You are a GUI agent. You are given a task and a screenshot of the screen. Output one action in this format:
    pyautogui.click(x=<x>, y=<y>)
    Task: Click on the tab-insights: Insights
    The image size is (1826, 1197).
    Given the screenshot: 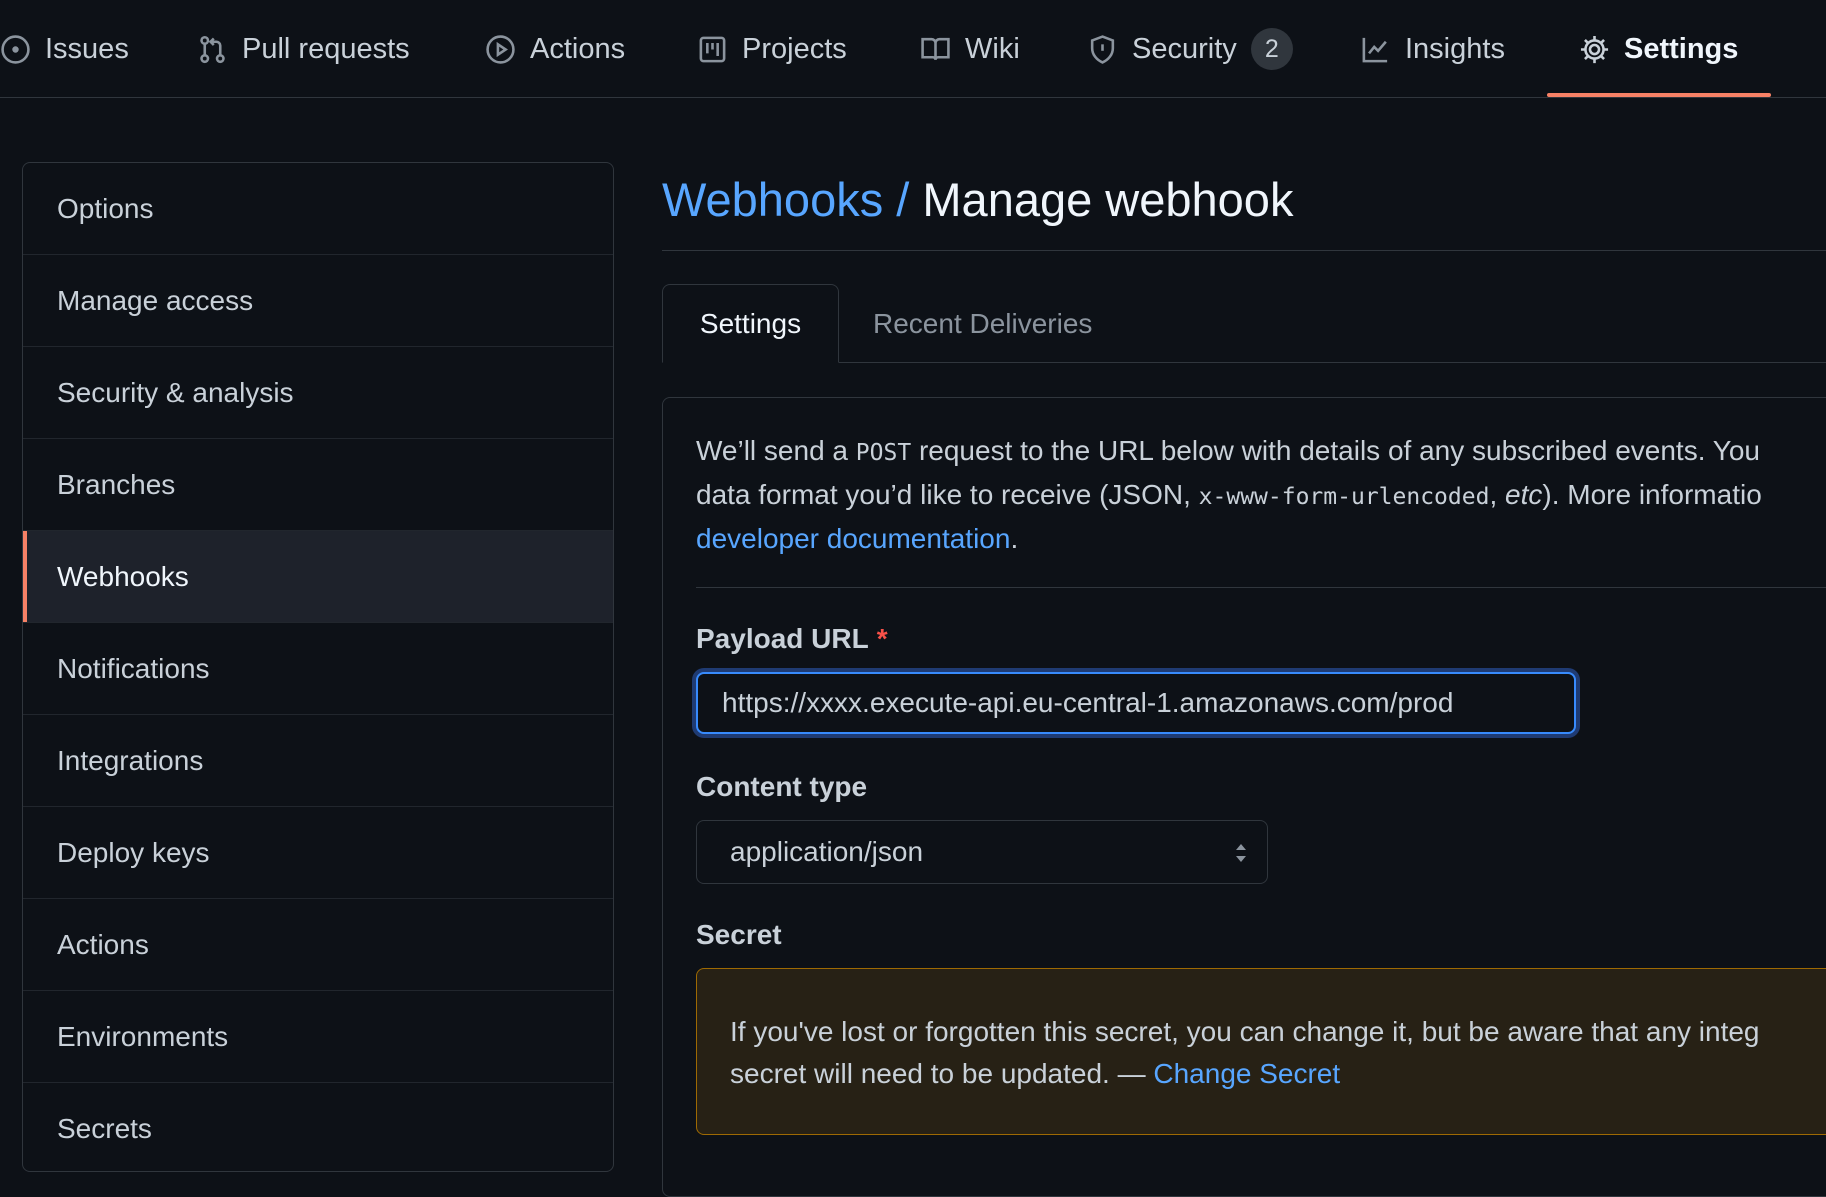 What is the action you would take?
    pyautogui.click(x=1432, y=49)
    